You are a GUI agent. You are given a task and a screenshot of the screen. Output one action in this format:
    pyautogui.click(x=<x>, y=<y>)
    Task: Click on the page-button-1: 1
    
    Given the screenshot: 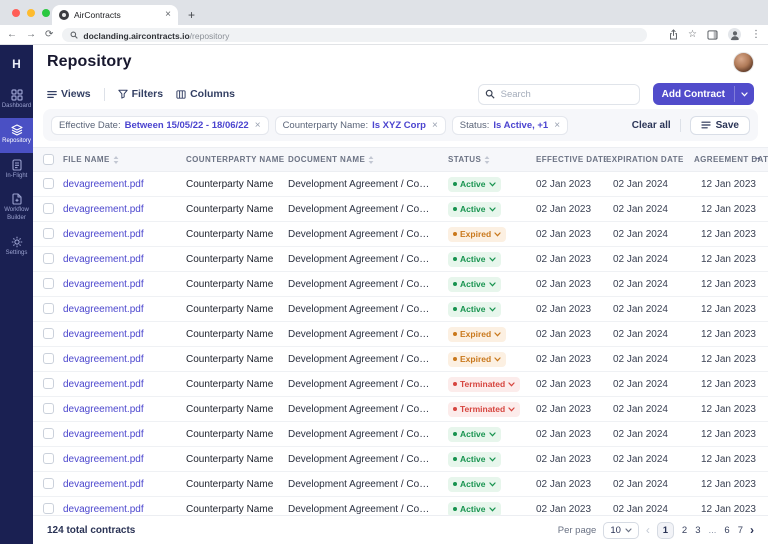 What is the action you would take?
    pyautogui.click(x=665, y=530)
    